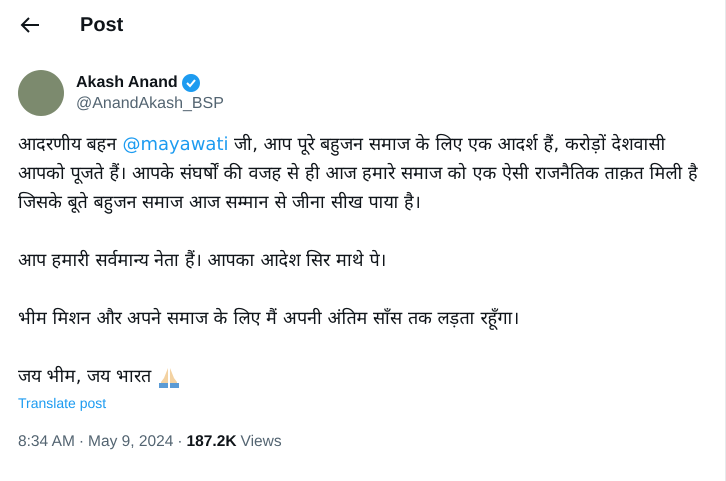  Describe the element at coordinates (150, 104) in the screenshot. I see `author-handle: @AnandAkash_BSP` at that location.